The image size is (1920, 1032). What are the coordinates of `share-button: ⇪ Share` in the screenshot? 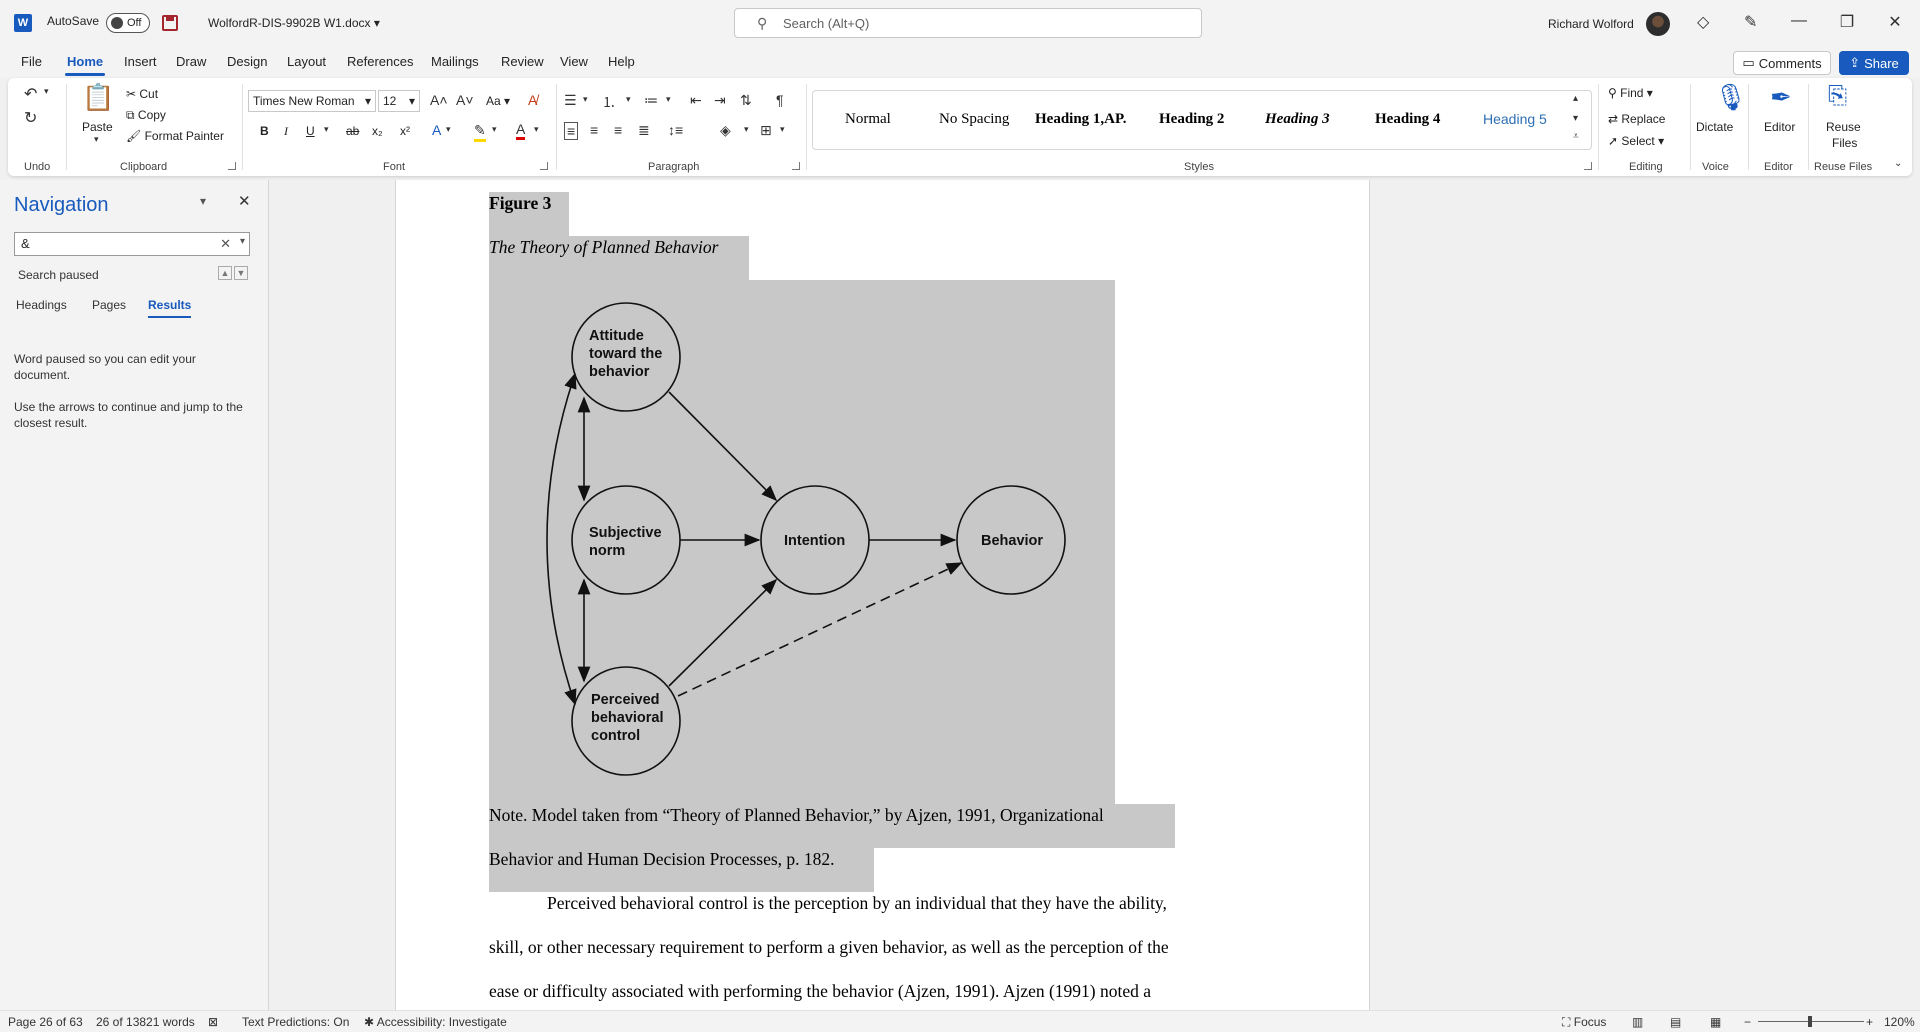 It's located at (1874, 63).